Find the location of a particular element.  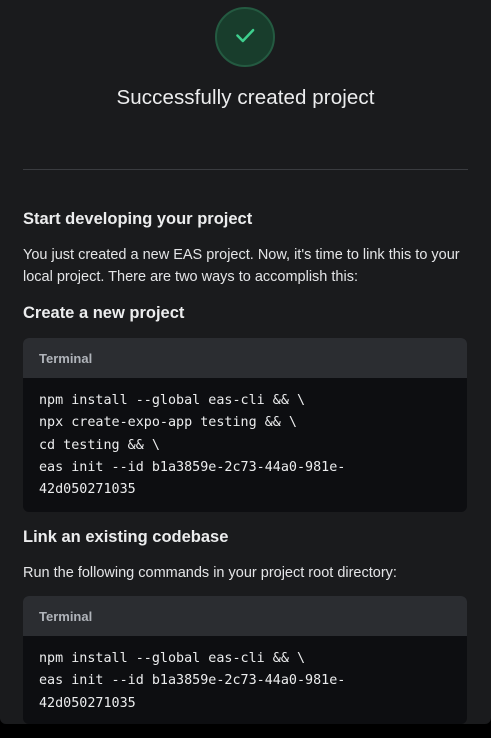

check-icon is located at coordinates (245, 37).